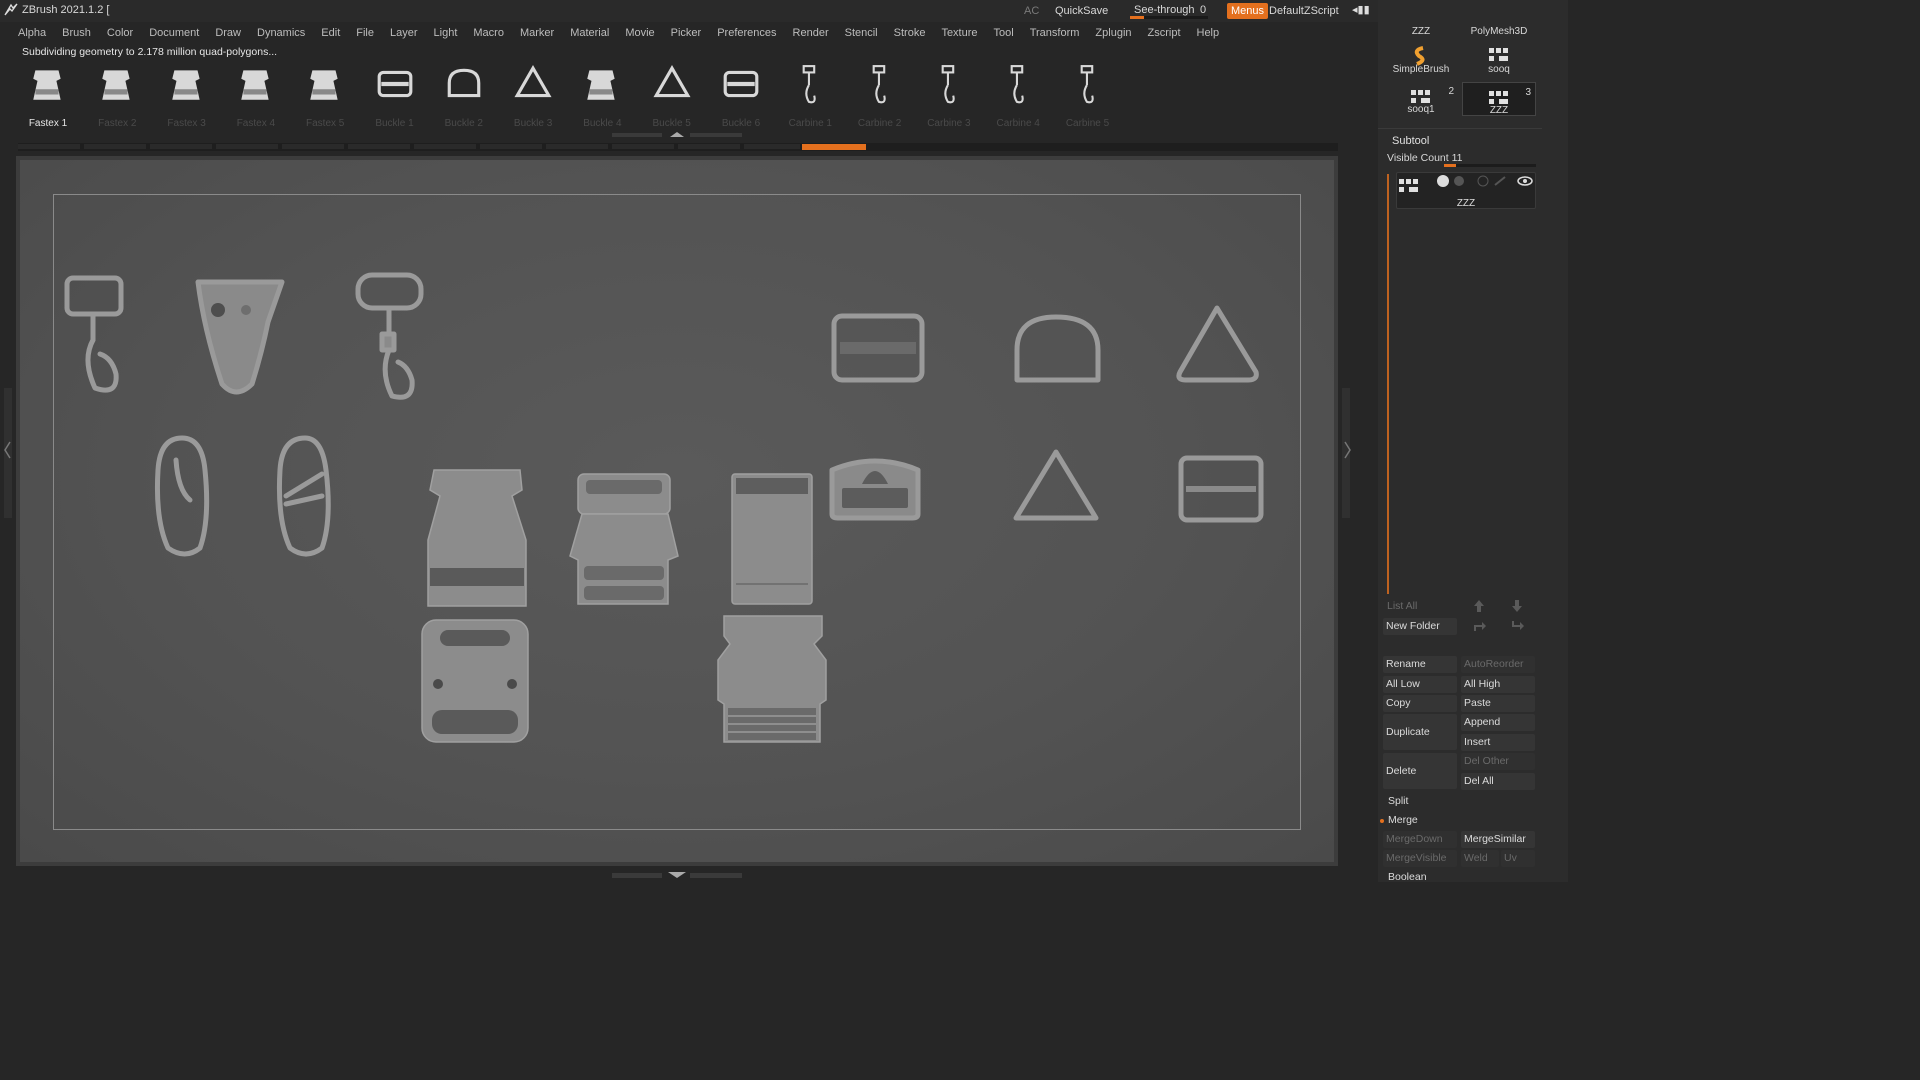  I want to click on menu-document: Document, so click(174, 33).